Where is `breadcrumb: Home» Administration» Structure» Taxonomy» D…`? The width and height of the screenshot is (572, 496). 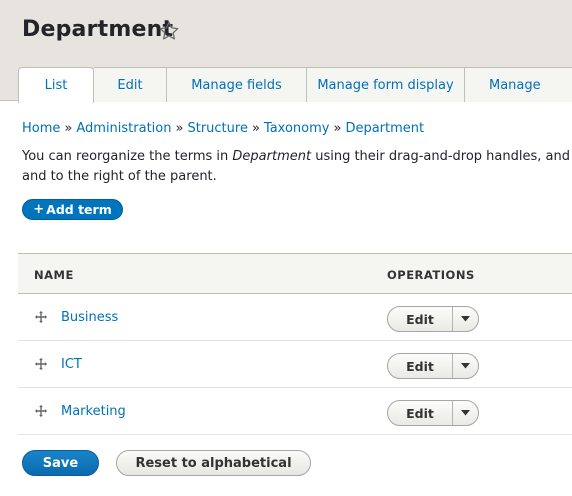
breadcrumb: Home» Administration» Structure» Taxonomy» D… is located at coordinates (223, 128).